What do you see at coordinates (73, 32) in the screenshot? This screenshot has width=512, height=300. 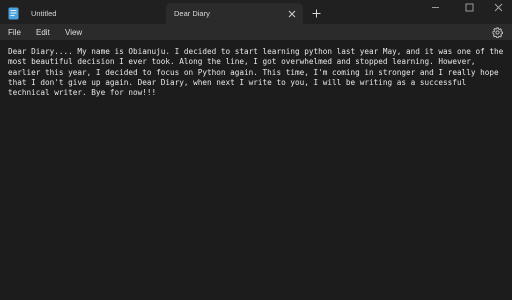 I see `menu-view: View` at bounding box center [73, 32].